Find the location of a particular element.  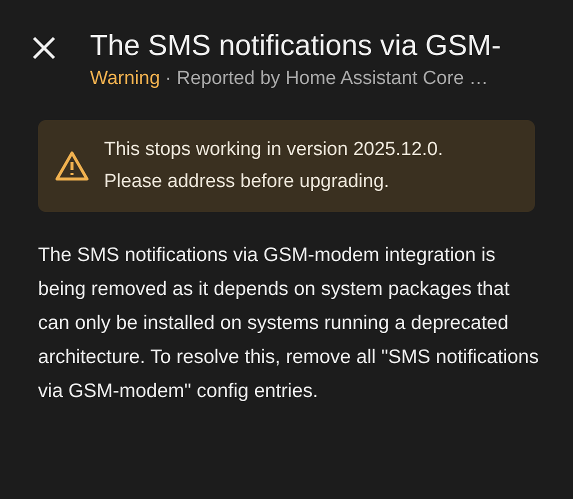

warning-icon is located at coordinates (72, 166).